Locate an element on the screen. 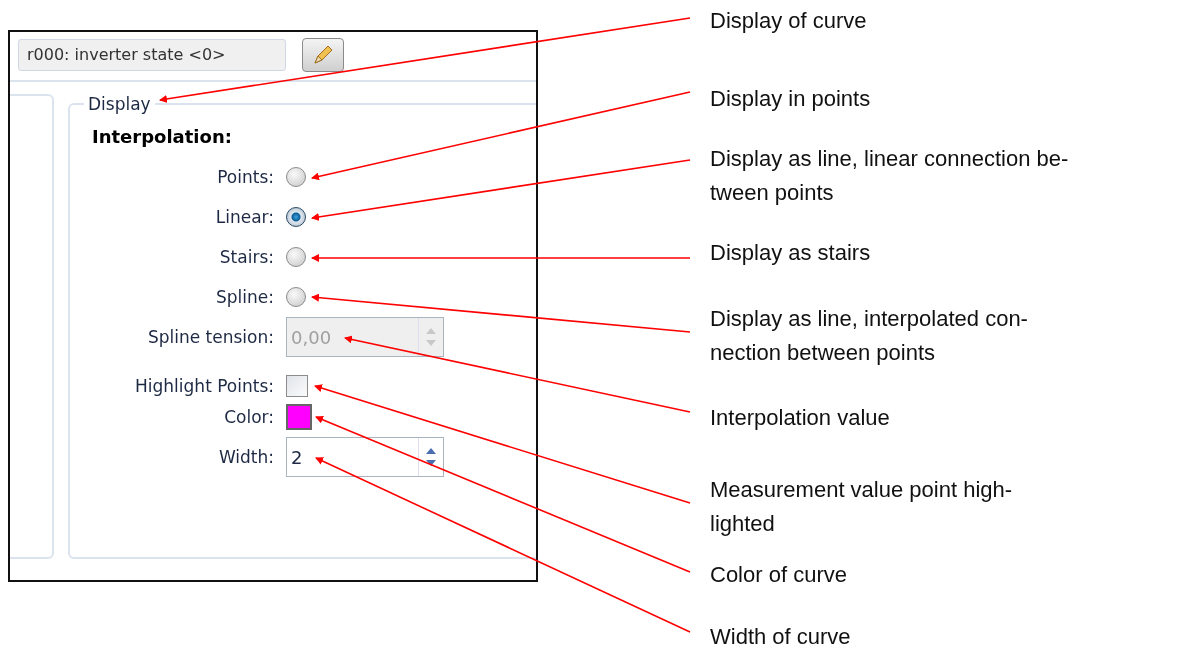  interpolation-heading: Interpolation: is located at coordinates (162, 136).